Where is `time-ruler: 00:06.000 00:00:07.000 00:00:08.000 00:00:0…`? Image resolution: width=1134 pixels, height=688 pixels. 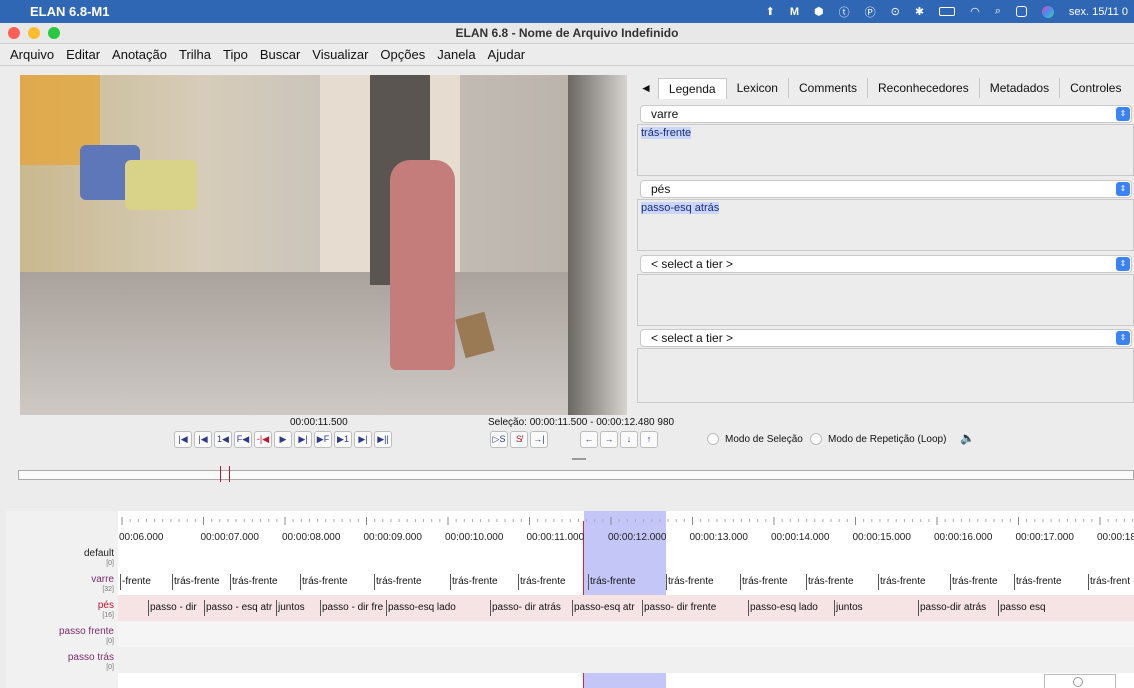 time-ruler: 00:06.000 00:00:07.000 00:00:08.000 00:00:0… is located at coordinates (626, 527).